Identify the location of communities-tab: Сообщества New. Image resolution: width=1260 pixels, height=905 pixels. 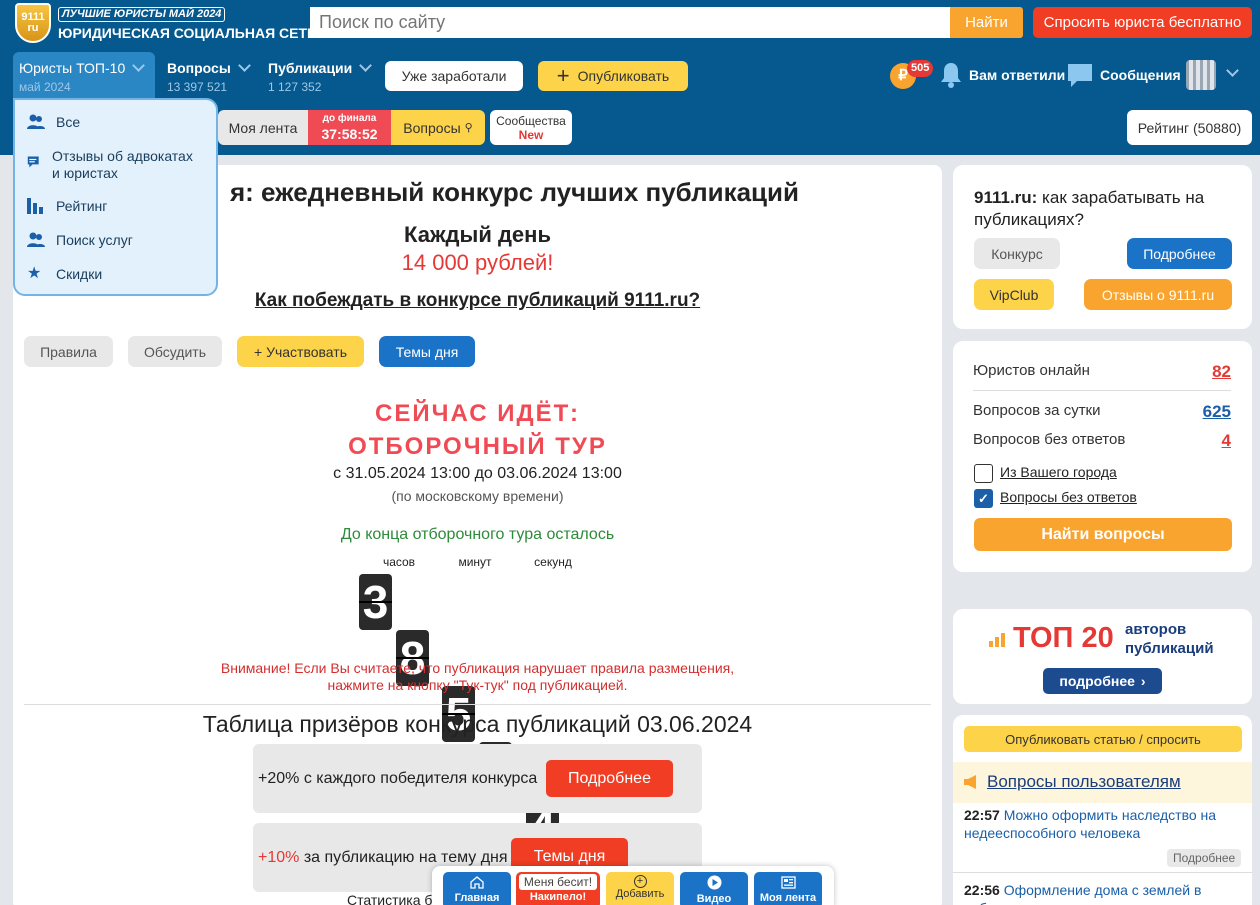
(531, 127).